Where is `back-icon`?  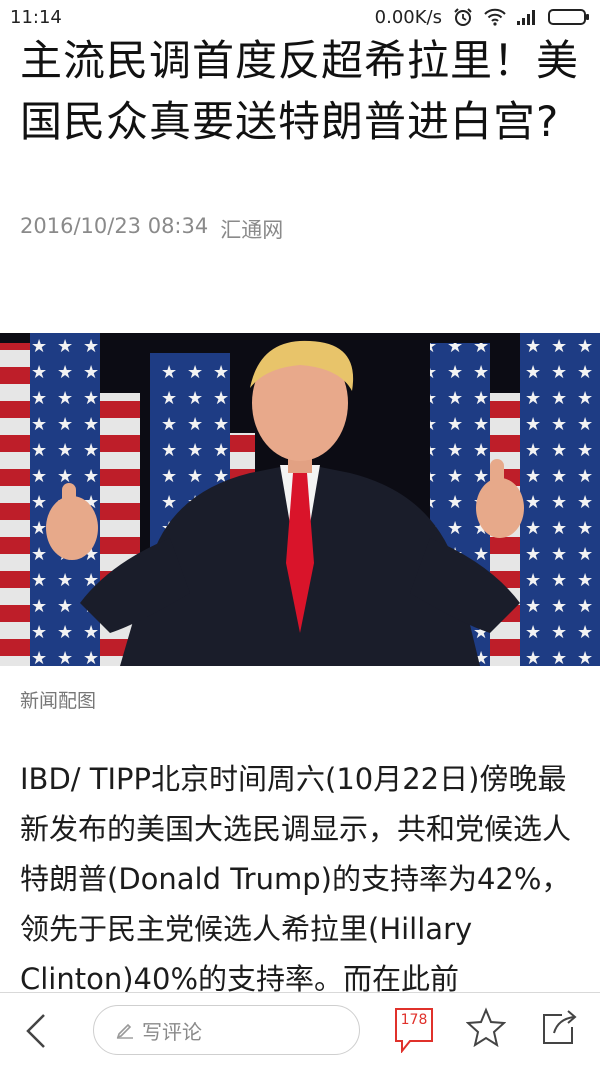
back-icon is located at coordinates (35, 1031).